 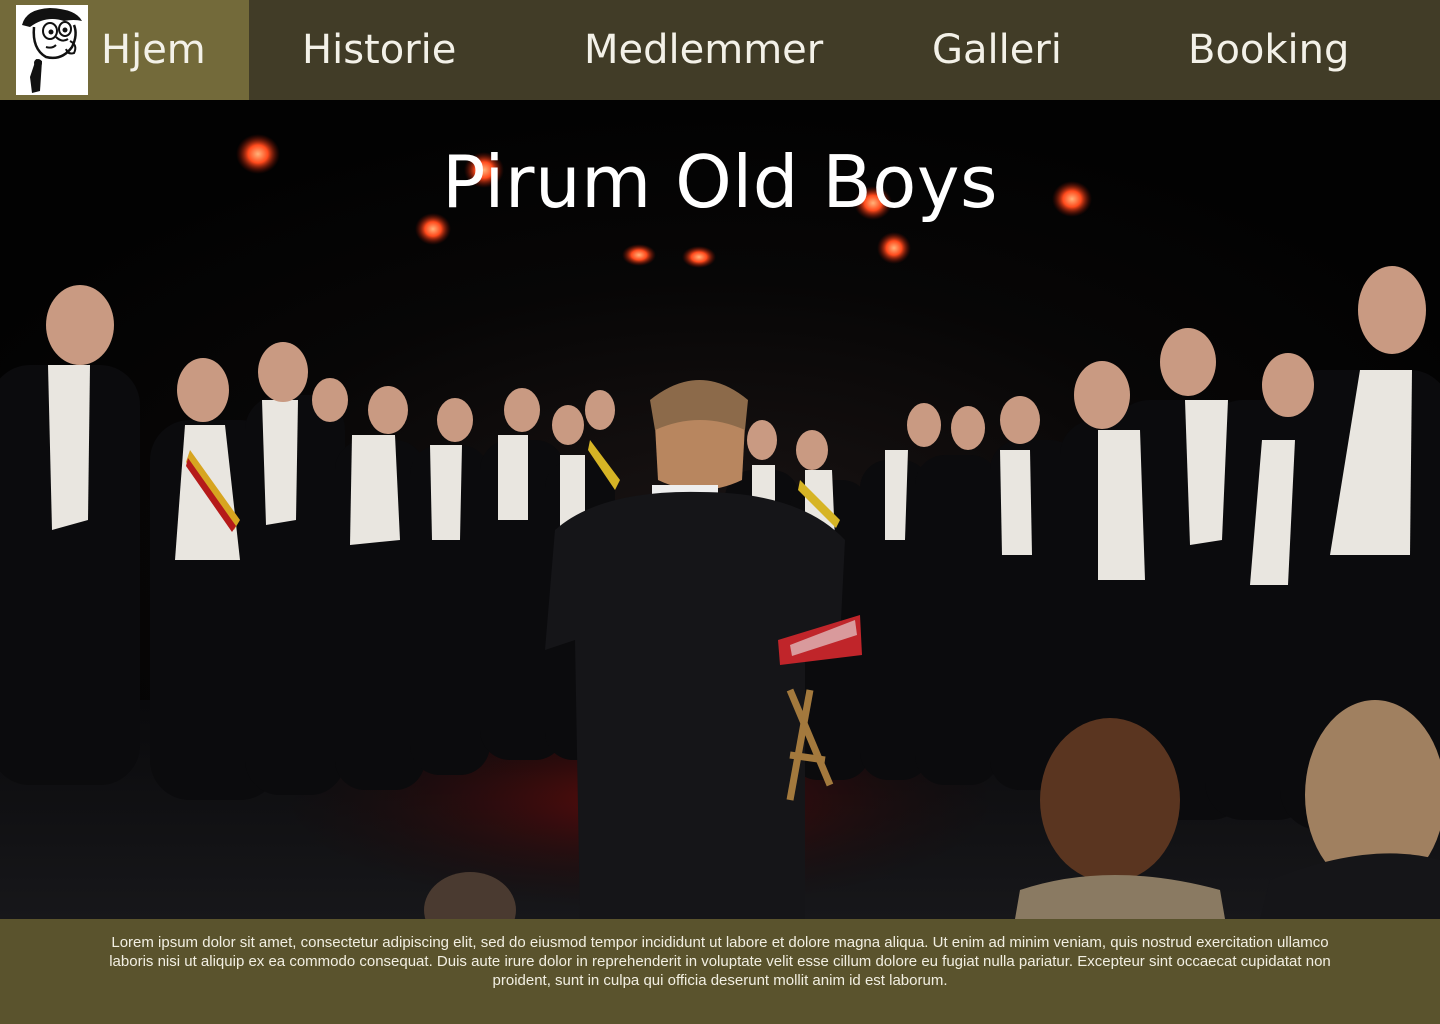 I want to click on nav-item-gallery: Galleri, so click(x=997, y=50).